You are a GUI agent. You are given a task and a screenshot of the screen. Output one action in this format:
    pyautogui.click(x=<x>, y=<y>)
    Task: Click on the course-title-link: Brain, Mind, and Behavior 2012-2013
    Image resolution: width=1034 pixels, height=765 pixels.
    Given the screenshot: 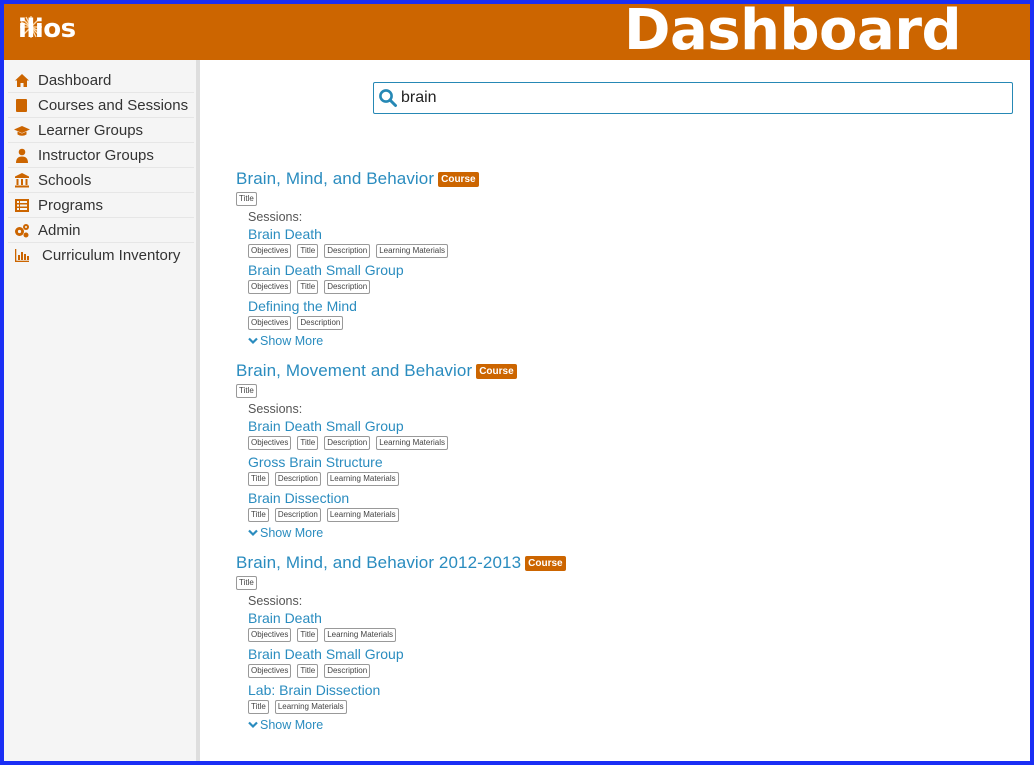 What is the action you would take?
    pyautogui.click(x=378, y=563)
    